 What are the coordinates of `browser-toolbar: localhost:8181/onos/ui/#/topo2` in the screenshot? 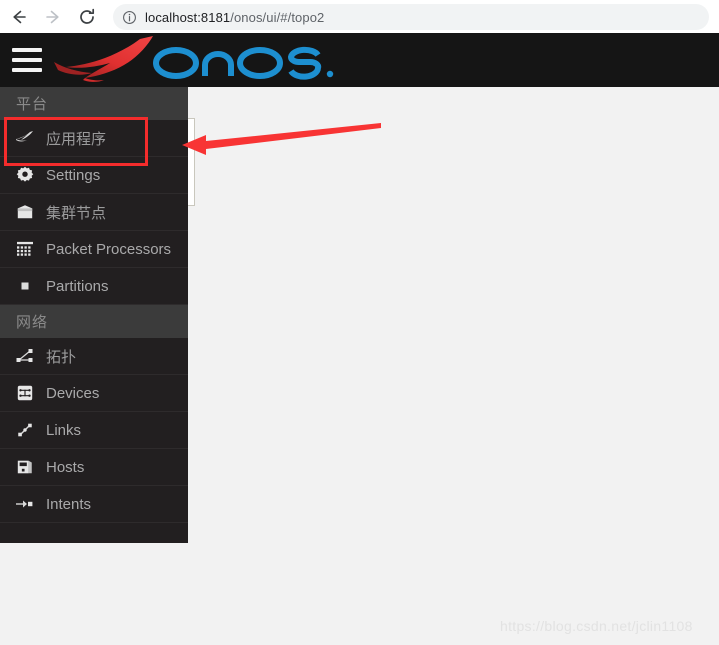 It's located at (359, 17).